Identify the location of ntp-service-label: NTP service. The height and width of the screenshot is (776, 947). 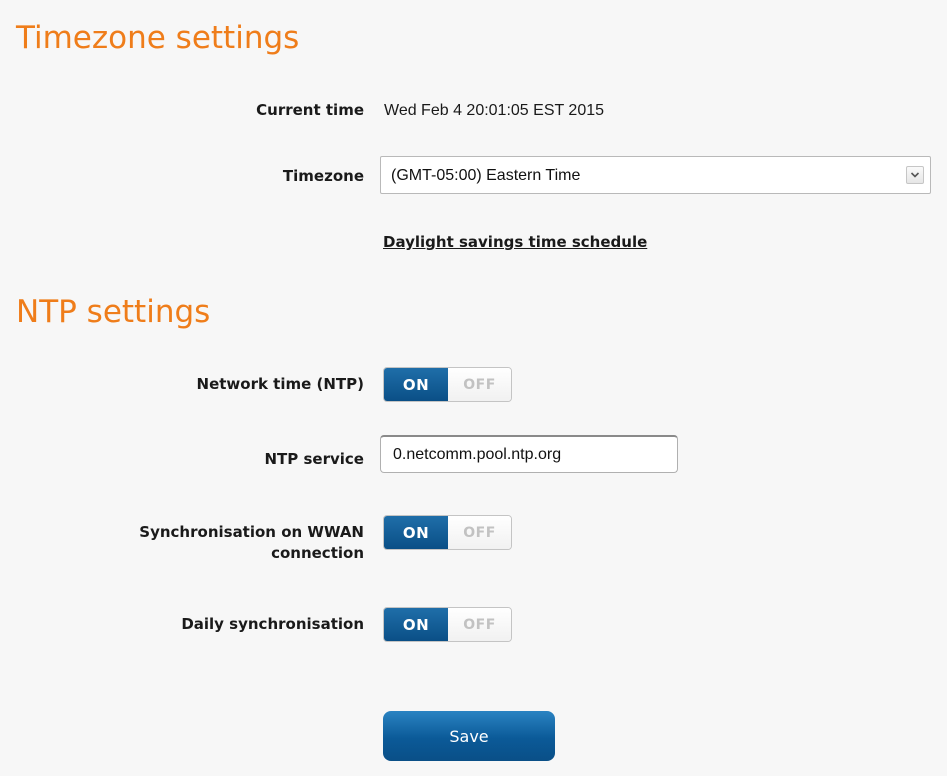
(314, 459).